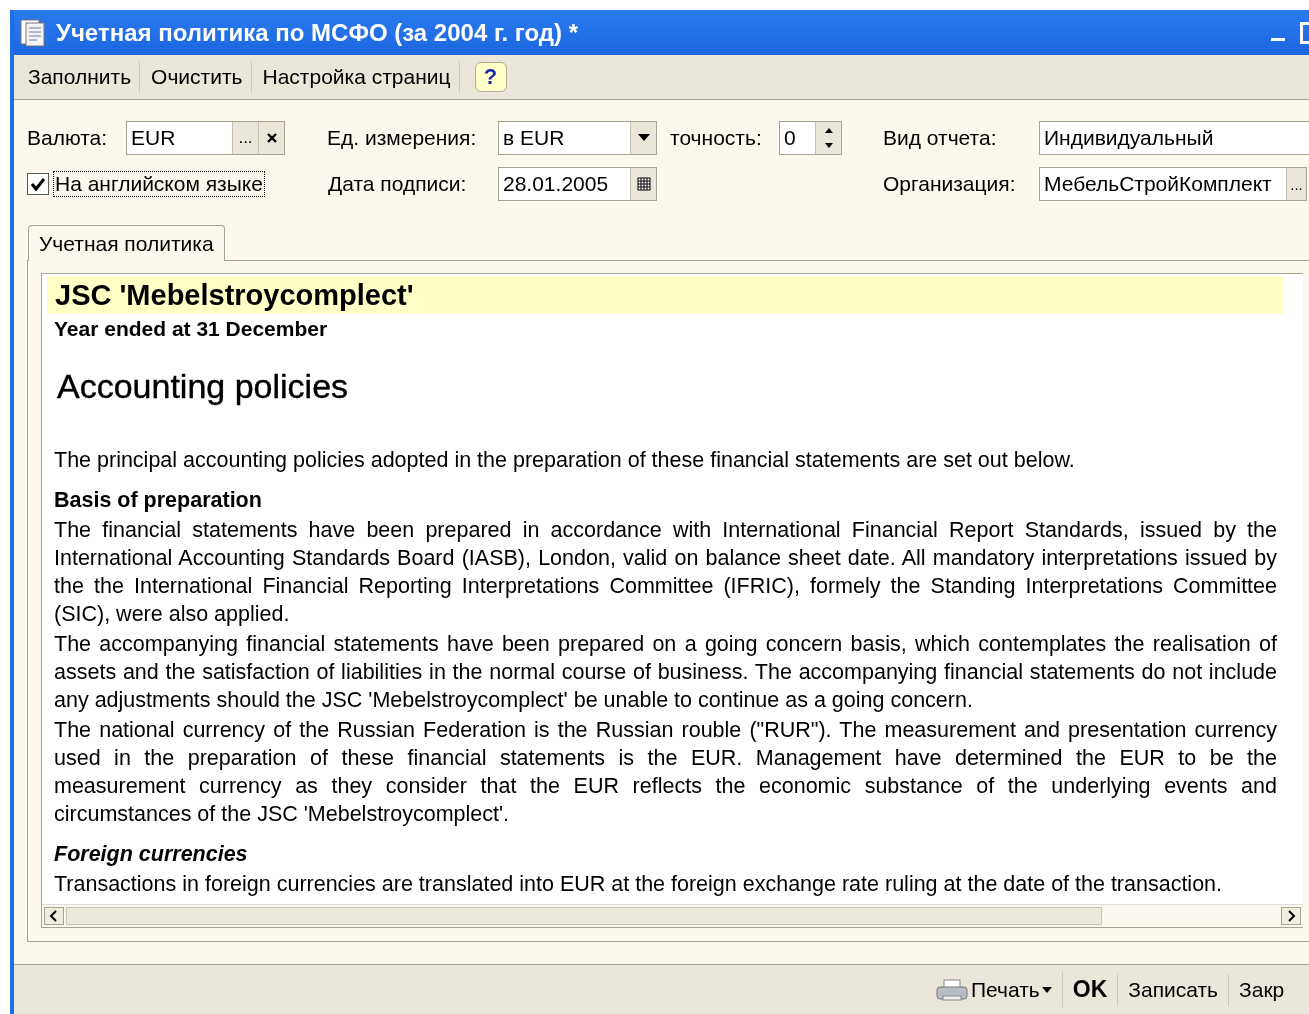 The width and height of the screenshot is (1309, 1014). I want to click on field-label: Ед. измерения:, so click(402, 138).